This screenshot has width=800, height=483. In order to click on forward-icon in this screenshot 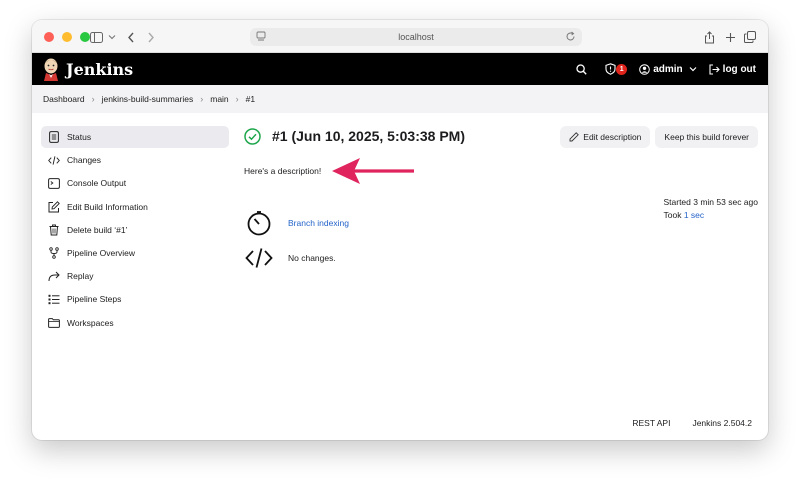, I will do `click(151, 37)`.